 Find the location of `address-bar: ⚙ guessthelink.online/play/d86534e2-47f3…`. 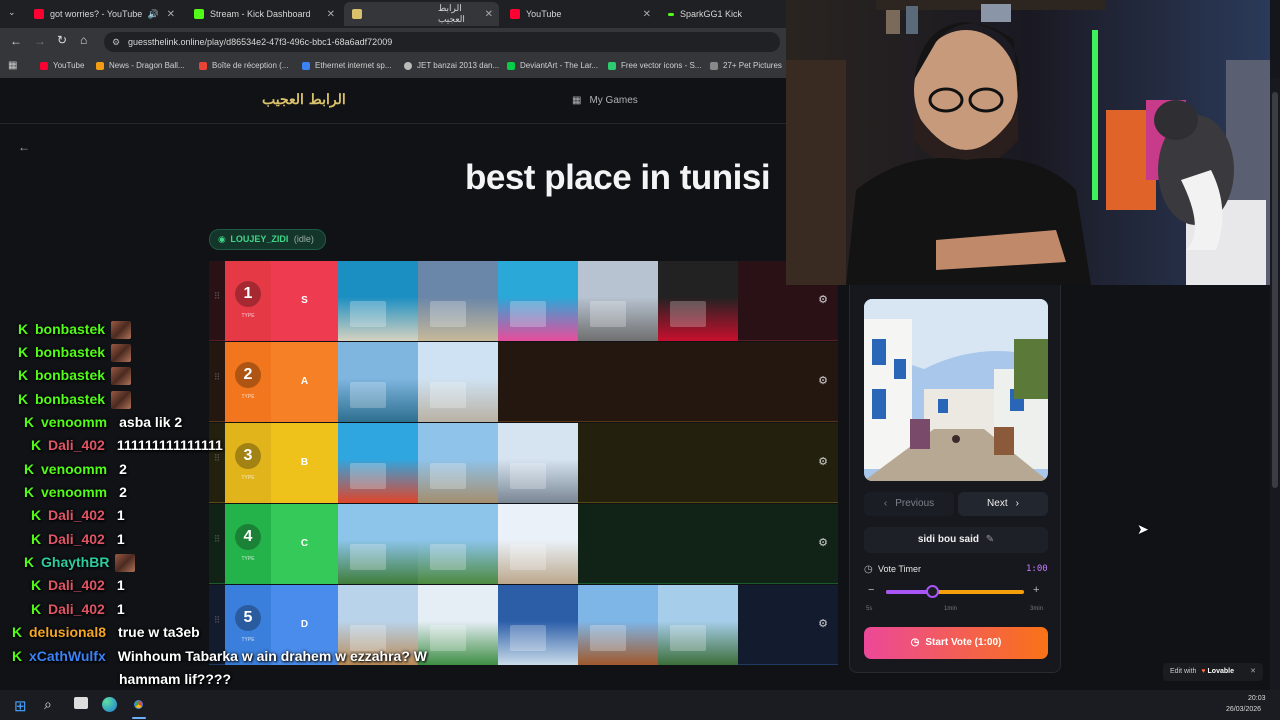

address-bar: ⚙ guessthelink.online/play/d86534e2-47f3… is located at coordinates (442, 42).